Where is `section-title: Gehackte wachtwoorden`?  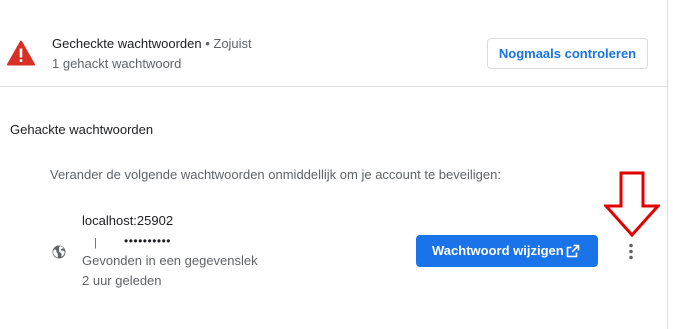
section-title: Gehackte wachtwoorden is located at coordinates (82, 129).